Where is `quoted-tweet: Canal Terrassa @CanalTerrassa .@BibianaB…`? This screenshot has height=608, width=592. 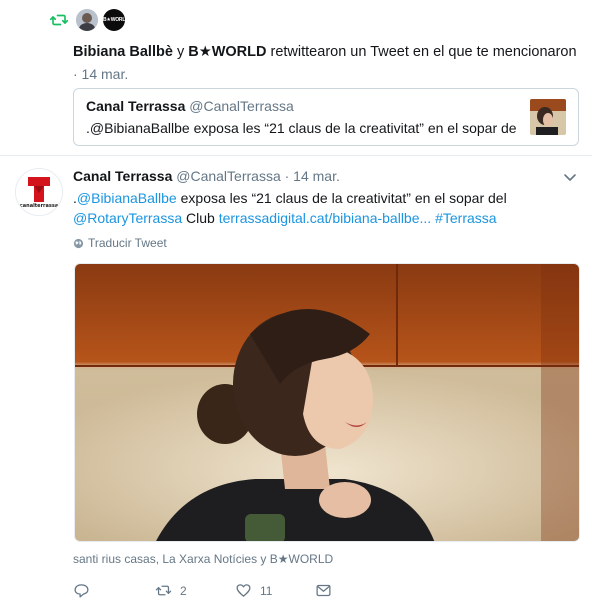
quoted-tweet: Canal Terrassa @CanalTerrassa .@BibianaB… is located at coordinates (326, 117).